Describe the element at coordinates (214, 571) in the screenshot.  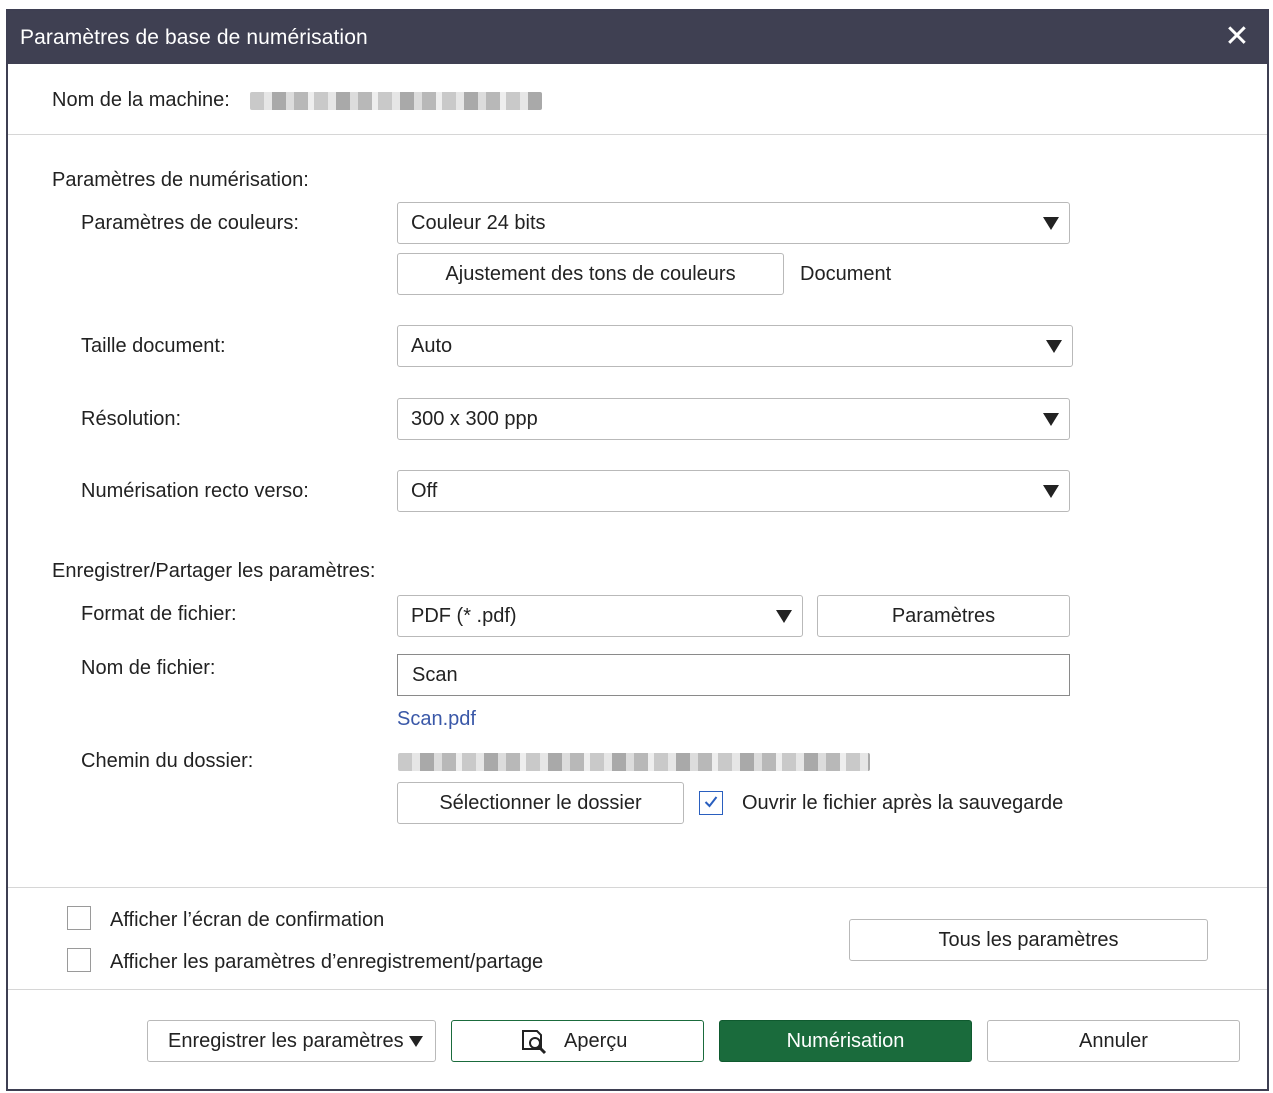
I see `save-settings-title: Enregistrer/Partager les paramètres:` at that location.